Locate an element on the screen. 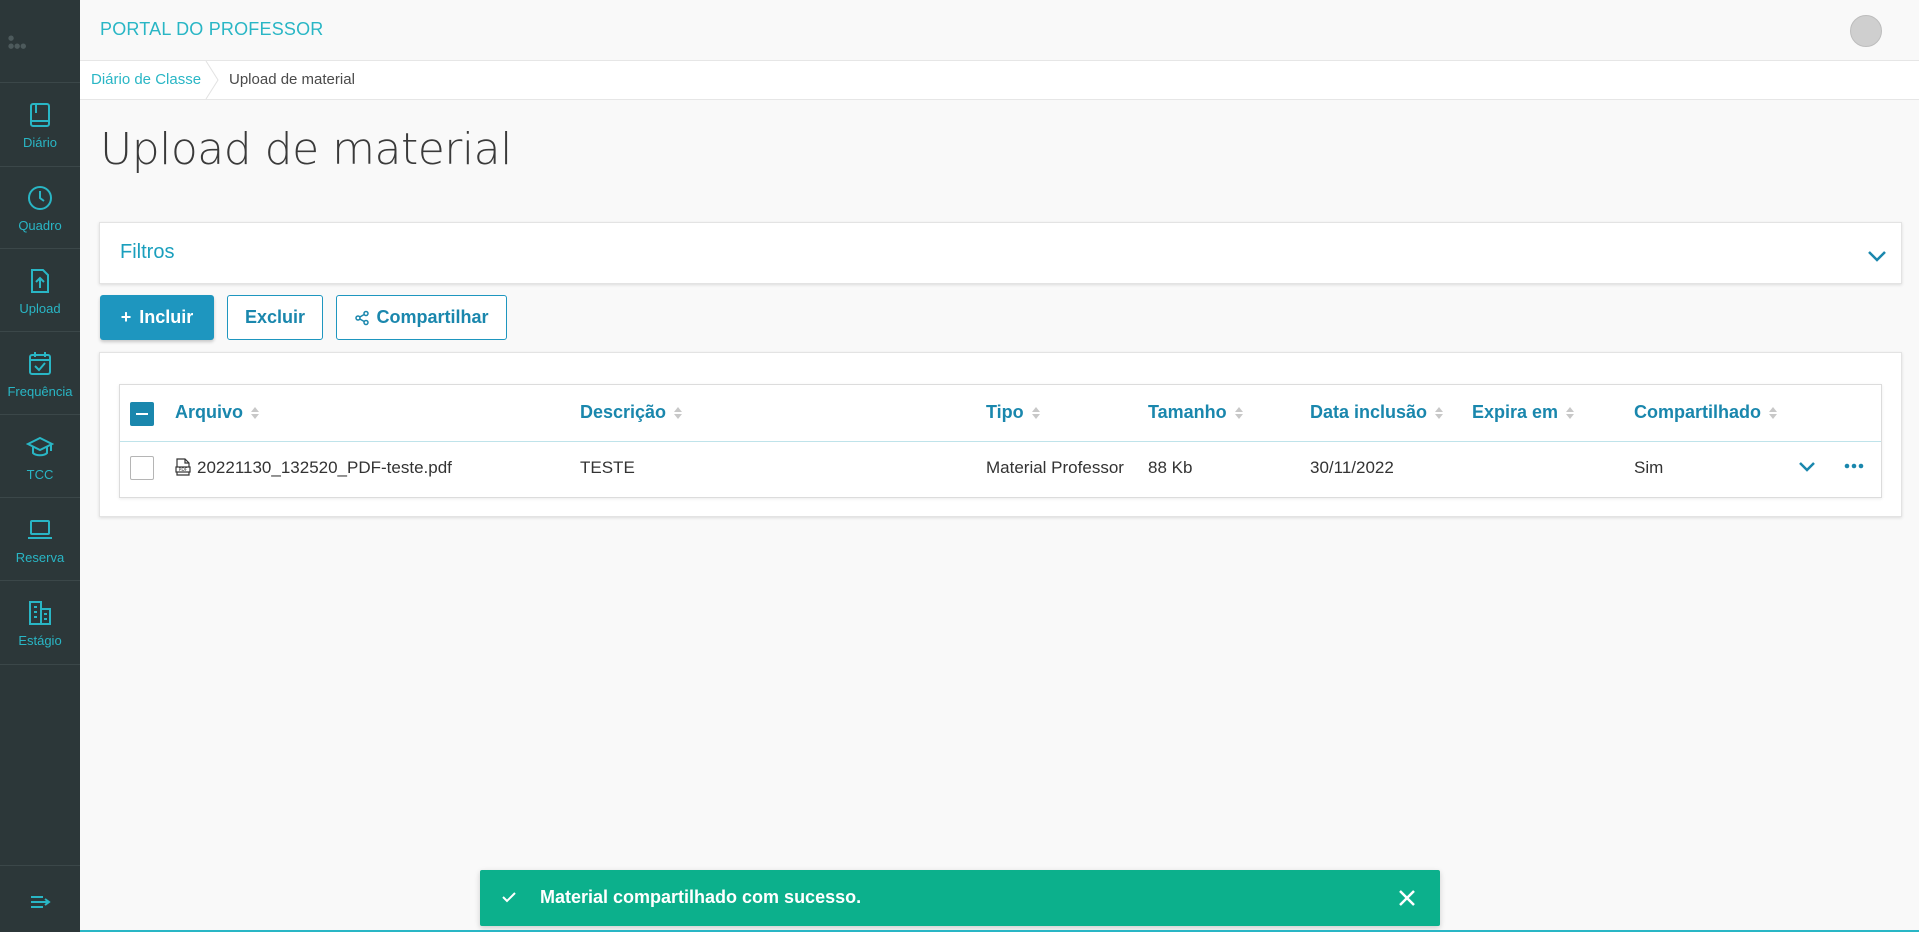 This screenshot has height=932, width=1919. sidebar-item-frequencia: Frequência is located at coordinates (40, 374).